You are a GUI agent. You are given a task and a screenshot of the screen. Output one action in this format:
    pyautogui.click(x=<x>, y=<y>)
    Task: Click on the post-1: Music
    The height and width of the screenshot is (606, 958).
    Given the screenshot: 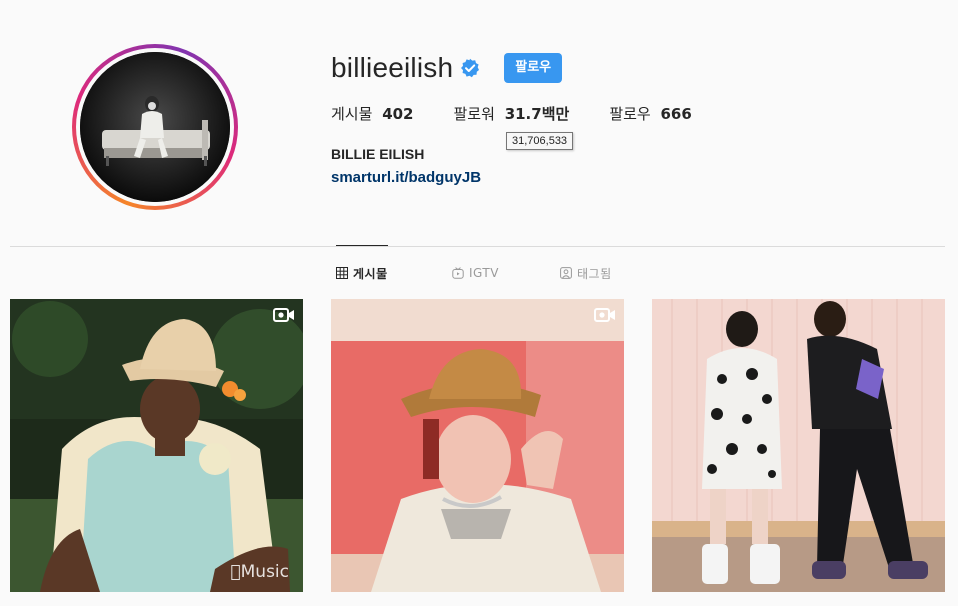 What is the action you would take?
    pyautogui.click(x=156, y=445)
    